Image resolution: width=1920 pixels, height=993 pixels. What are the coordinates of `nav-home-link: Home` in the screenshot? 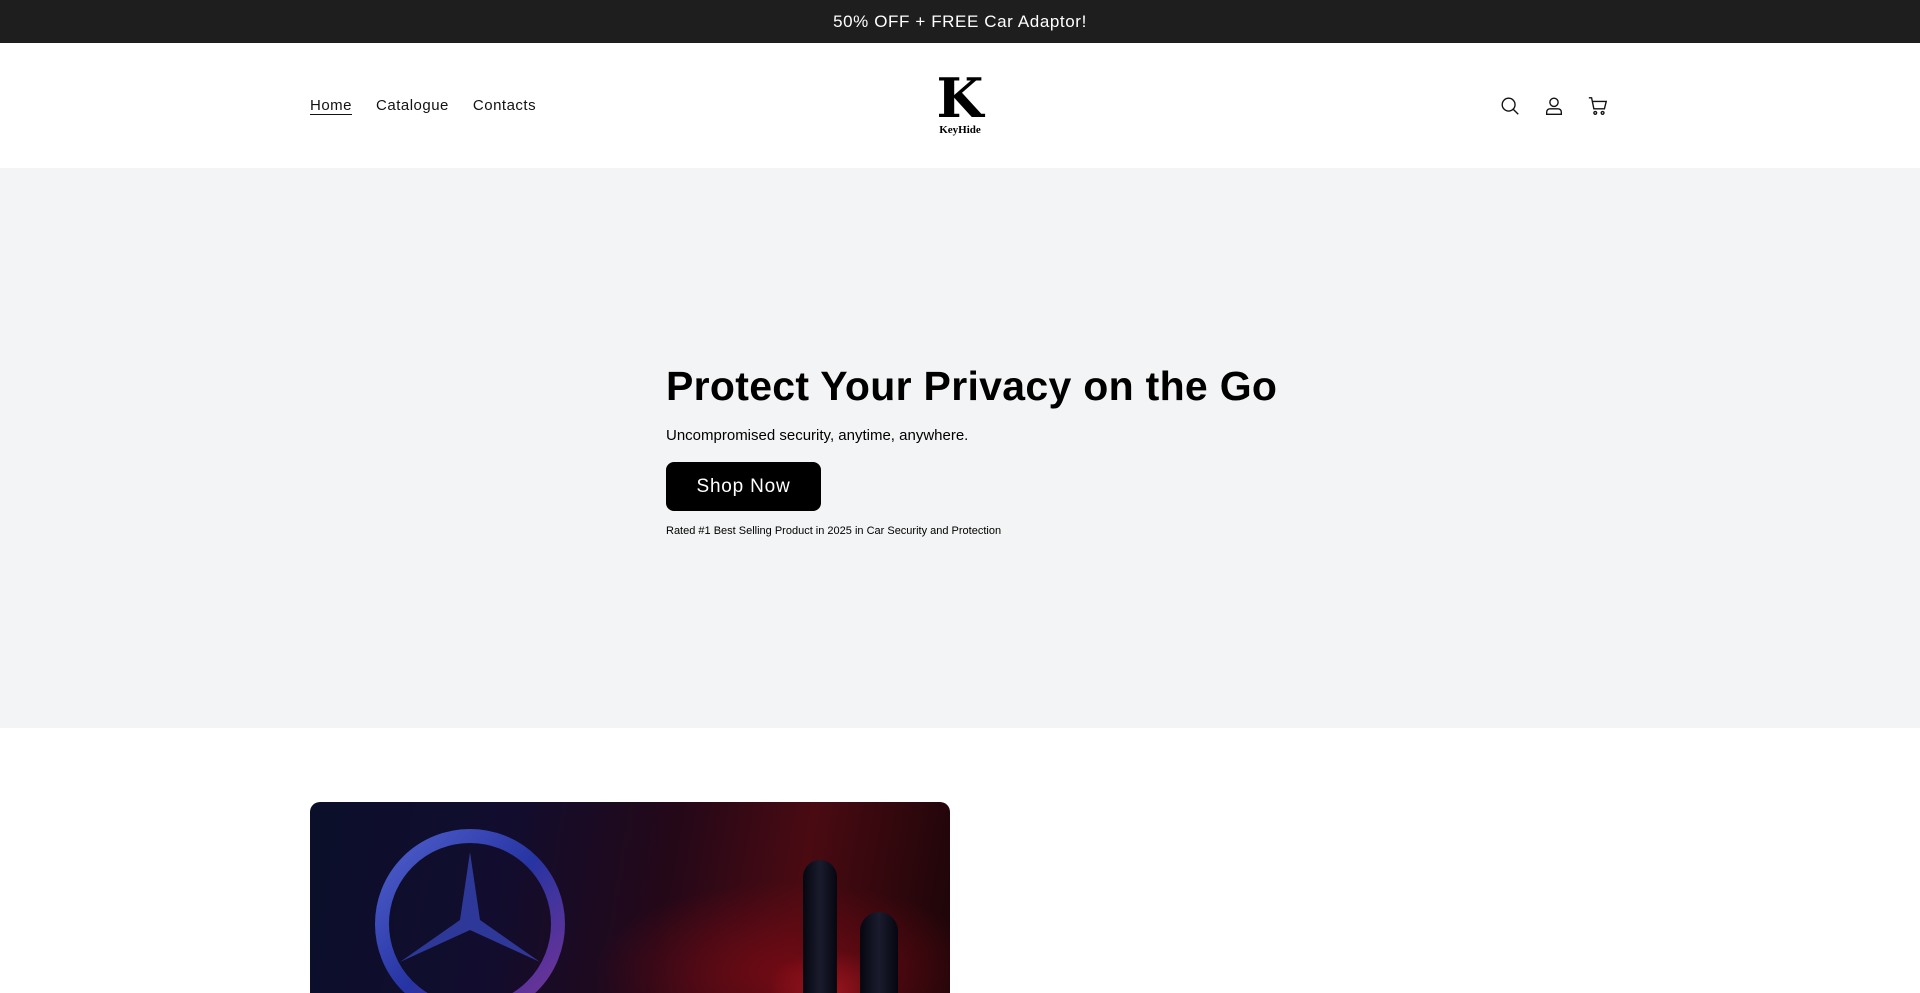 It's located at (331, 105).